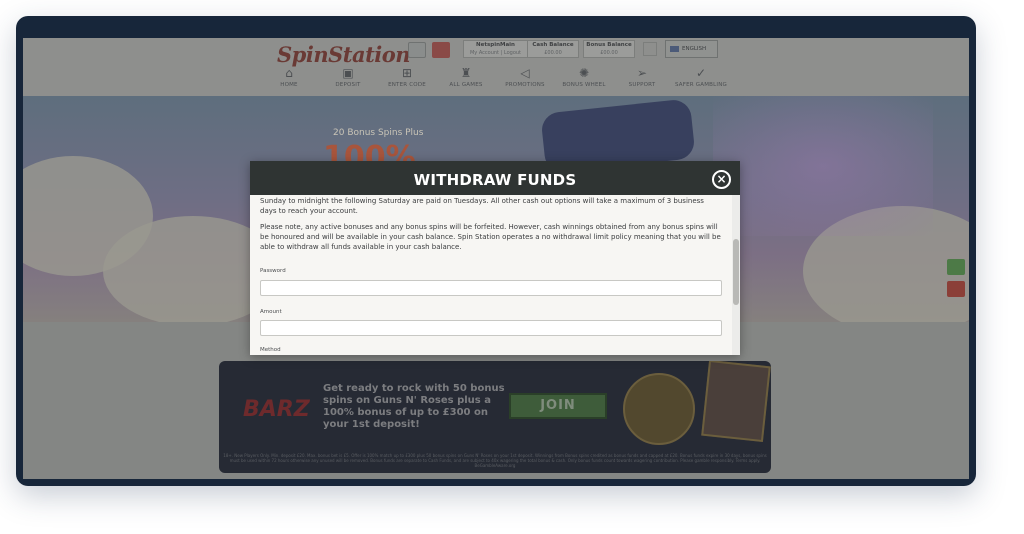 This screenshot has height=534, width=1024. What do you see at coordinates (553, 45) in the screenshot?
I see `cash-balance-label: Cash Balance` at bounding box center [553, 45].